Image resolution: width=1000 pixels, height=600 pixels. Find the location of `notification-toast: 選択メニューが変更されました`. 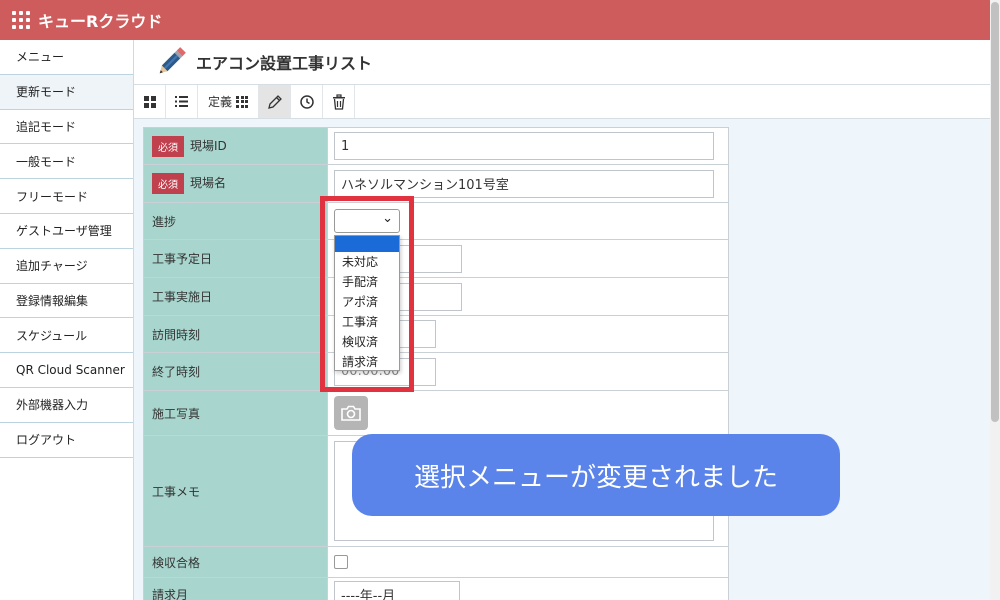

notification-toast: 選択メニューが変更されました is located at coordinates (596, 475).